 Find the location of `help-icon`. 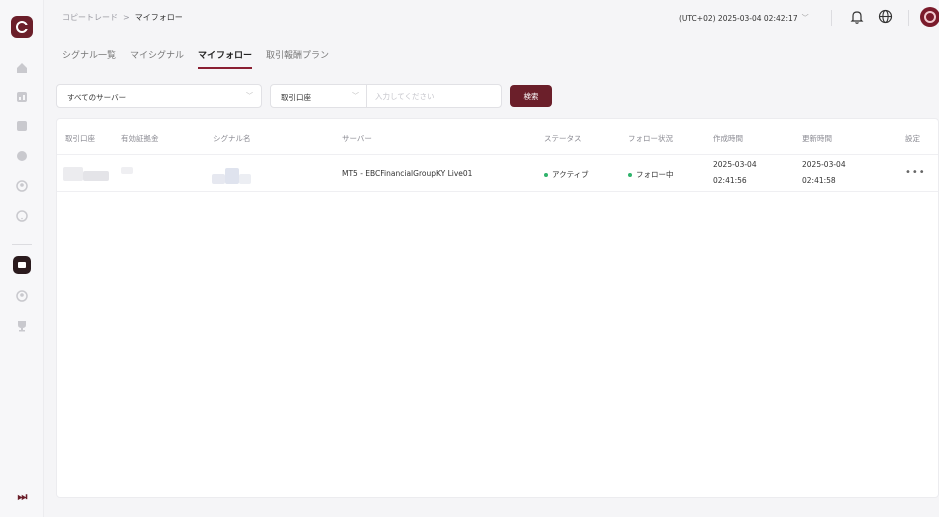

help-icon is located at coordinates (22, 216).